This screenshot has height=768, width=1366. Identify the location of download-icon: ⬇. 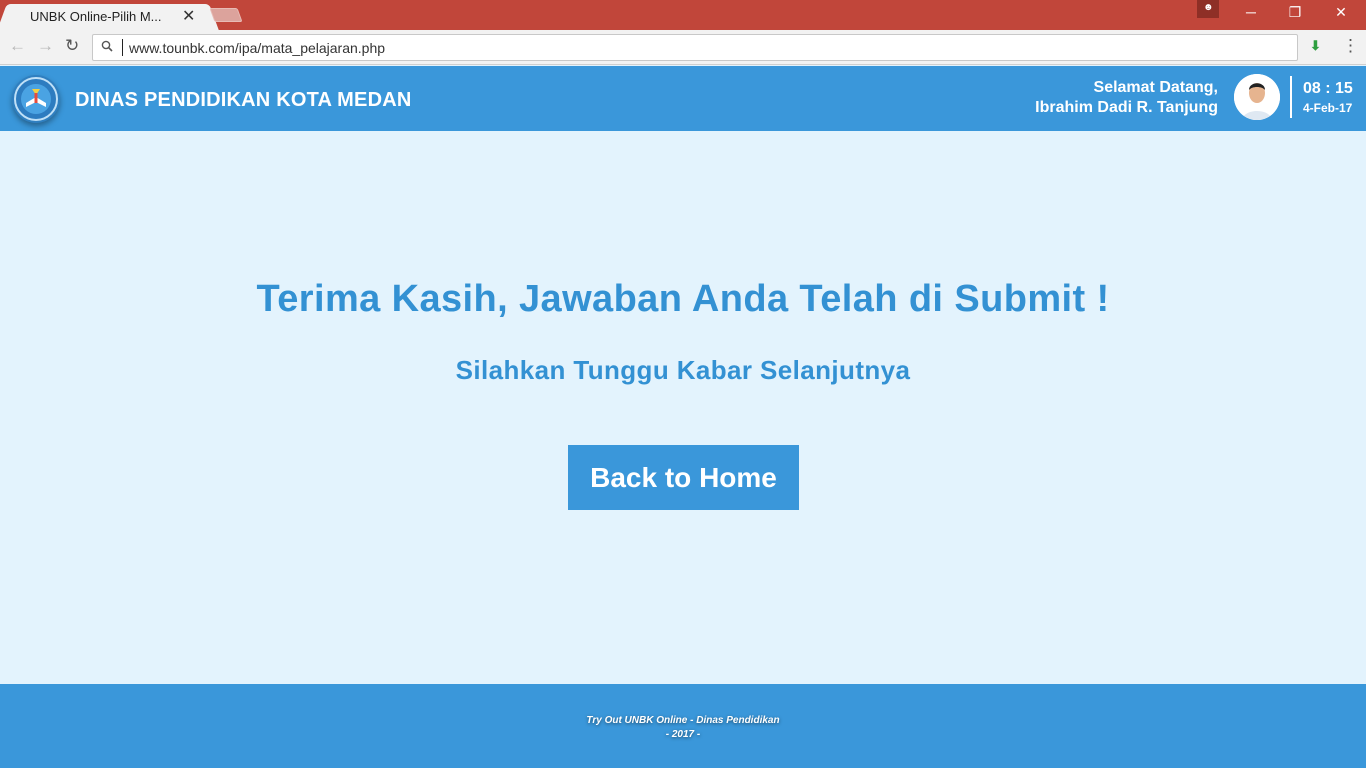
(1315, 46).